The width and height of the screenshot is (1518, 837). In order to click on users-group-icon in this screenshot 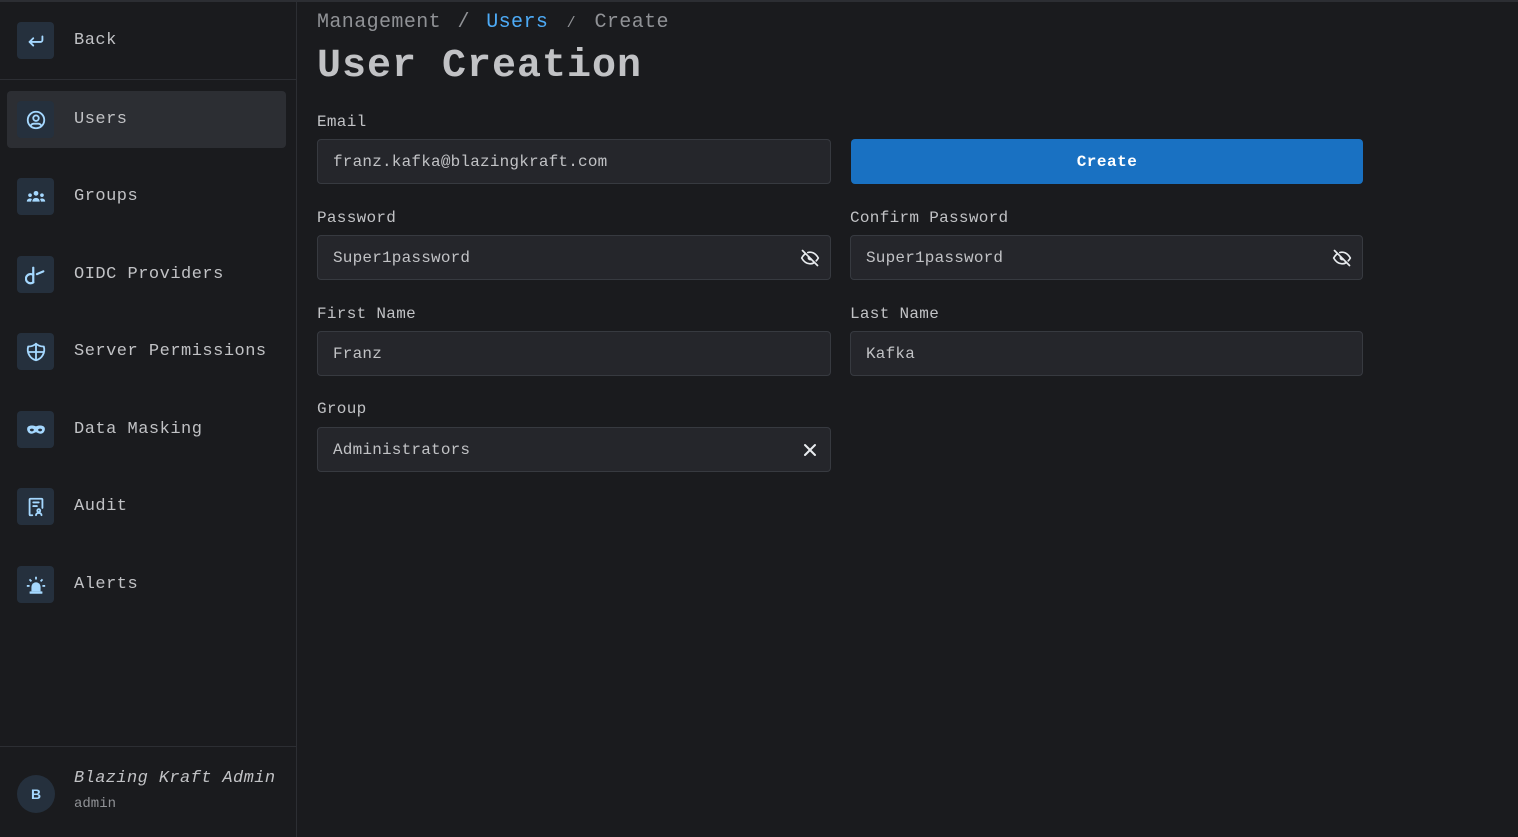, I will do `click(35, 196)`.